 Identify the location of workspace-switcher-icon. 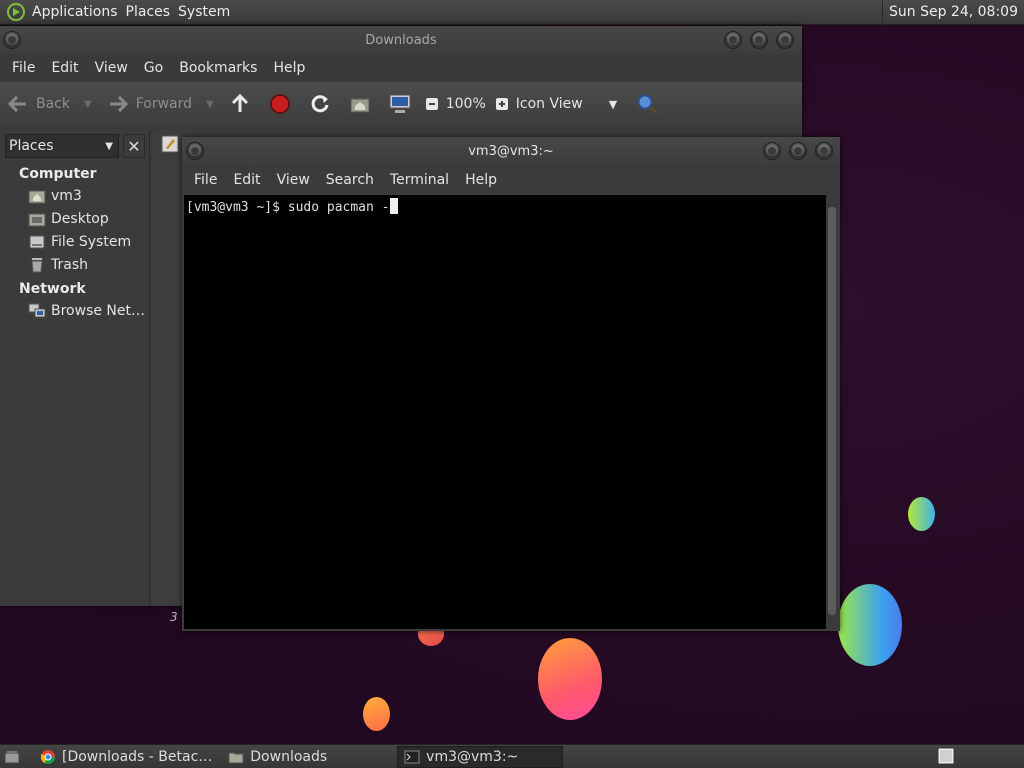
(946, 756).